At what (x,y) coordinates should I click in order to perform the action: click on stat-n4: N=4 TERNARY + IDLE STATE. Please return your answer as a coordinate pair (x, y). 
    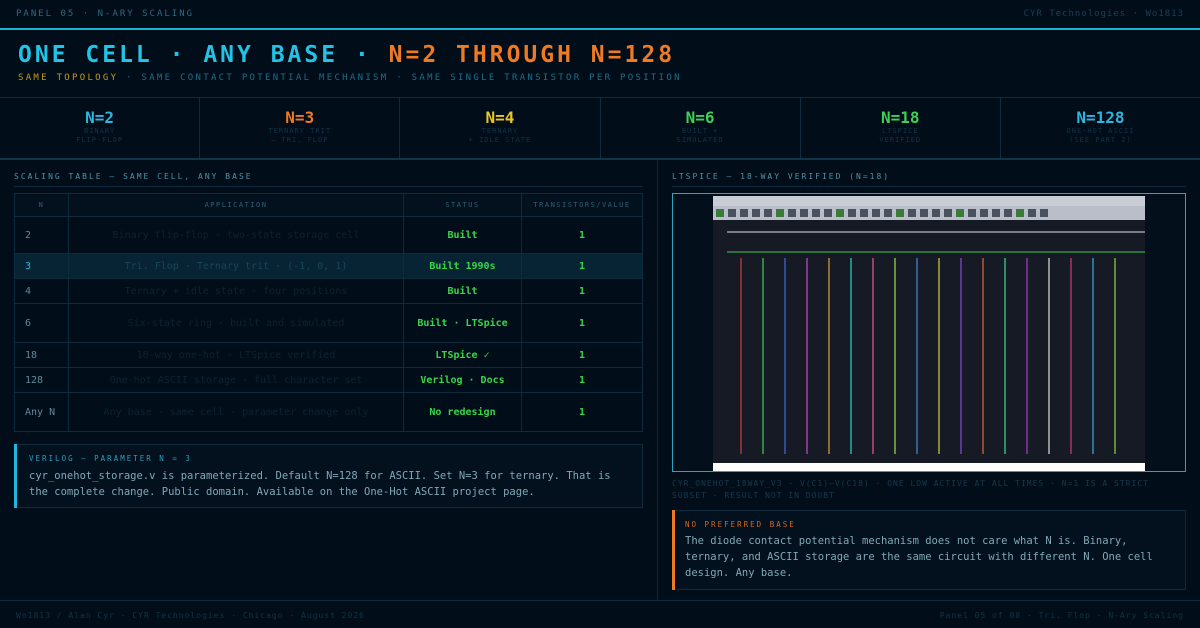
    Looking at the image, I should click on (500, 128).